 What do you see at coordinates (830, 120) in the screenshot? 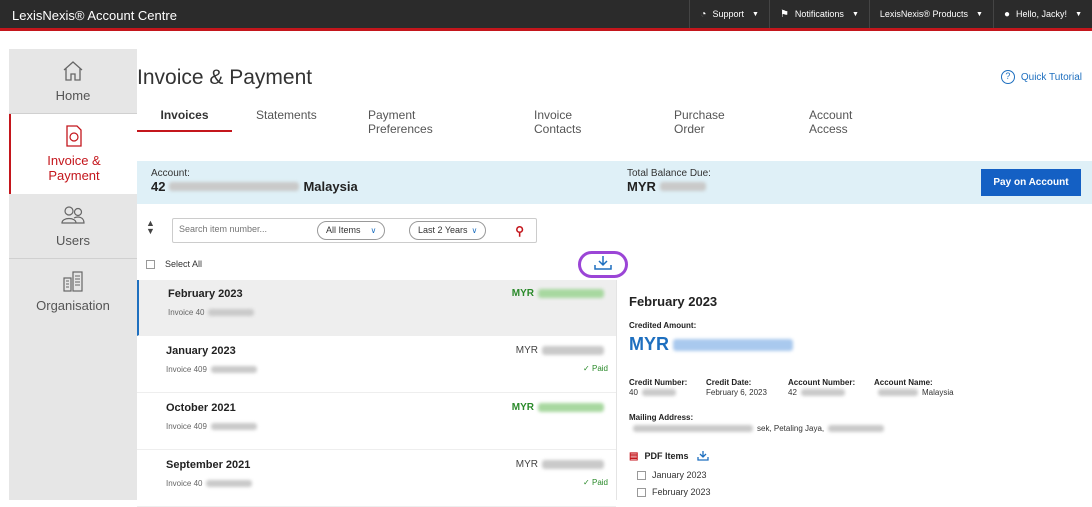
I see `tab-account-access: Account Access` at bounding box center [830, 120].